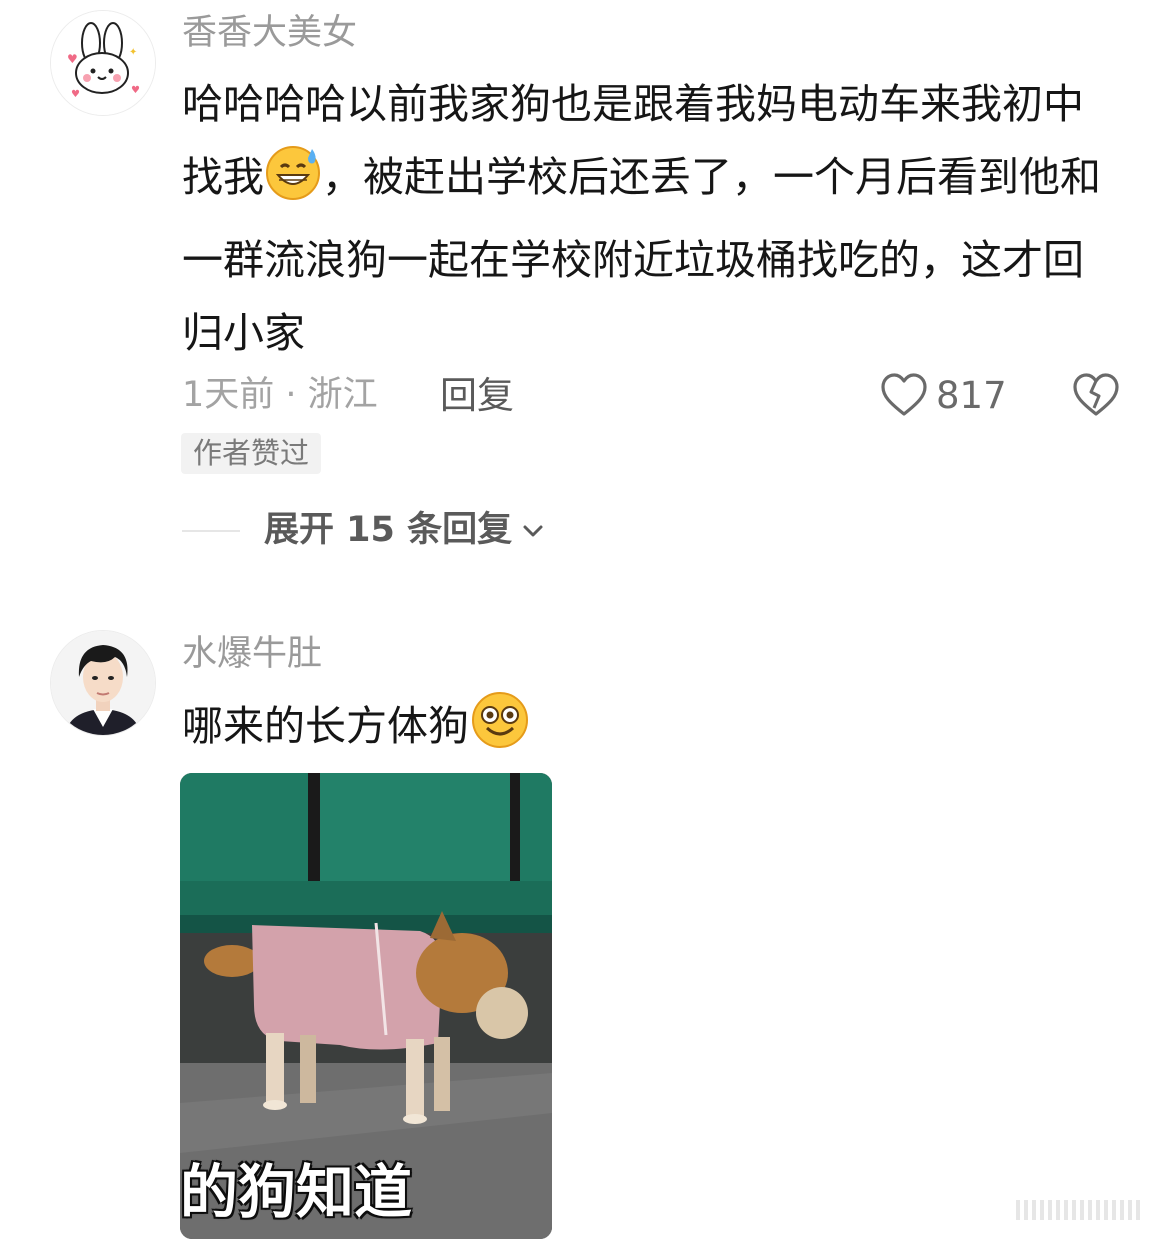 Image resolution: width=1170 pixels, height=1239 pixels. I want to click on like-button: 817, so click(943, 395).